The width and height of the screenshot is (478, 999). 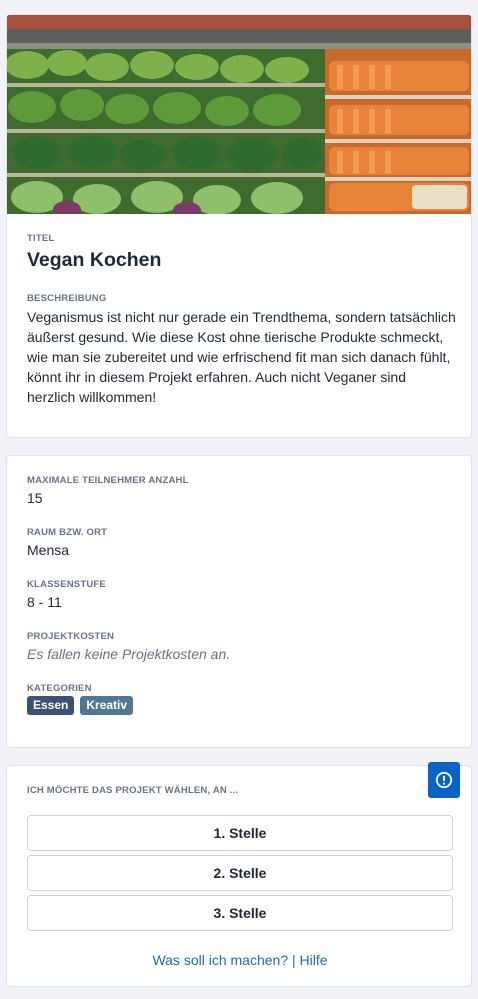 I want to click on project-title: Vegan Kochen, so click(x=94, y=260).